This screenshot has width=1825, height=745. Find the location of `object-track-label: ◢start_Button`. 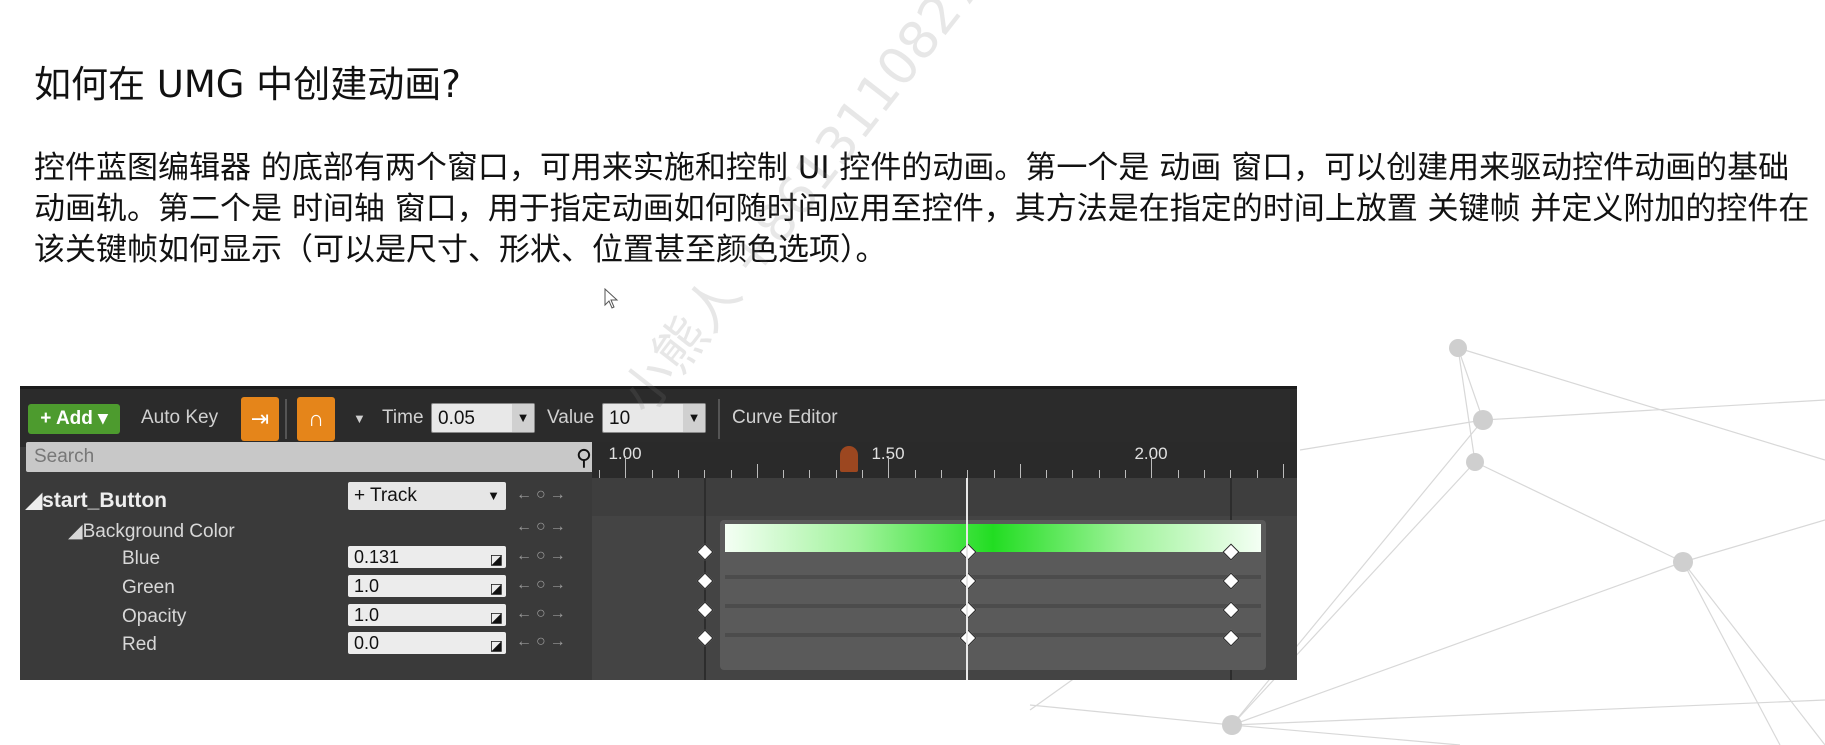

object-track-label: ◢start_Button is located at coordinates (96, 500).